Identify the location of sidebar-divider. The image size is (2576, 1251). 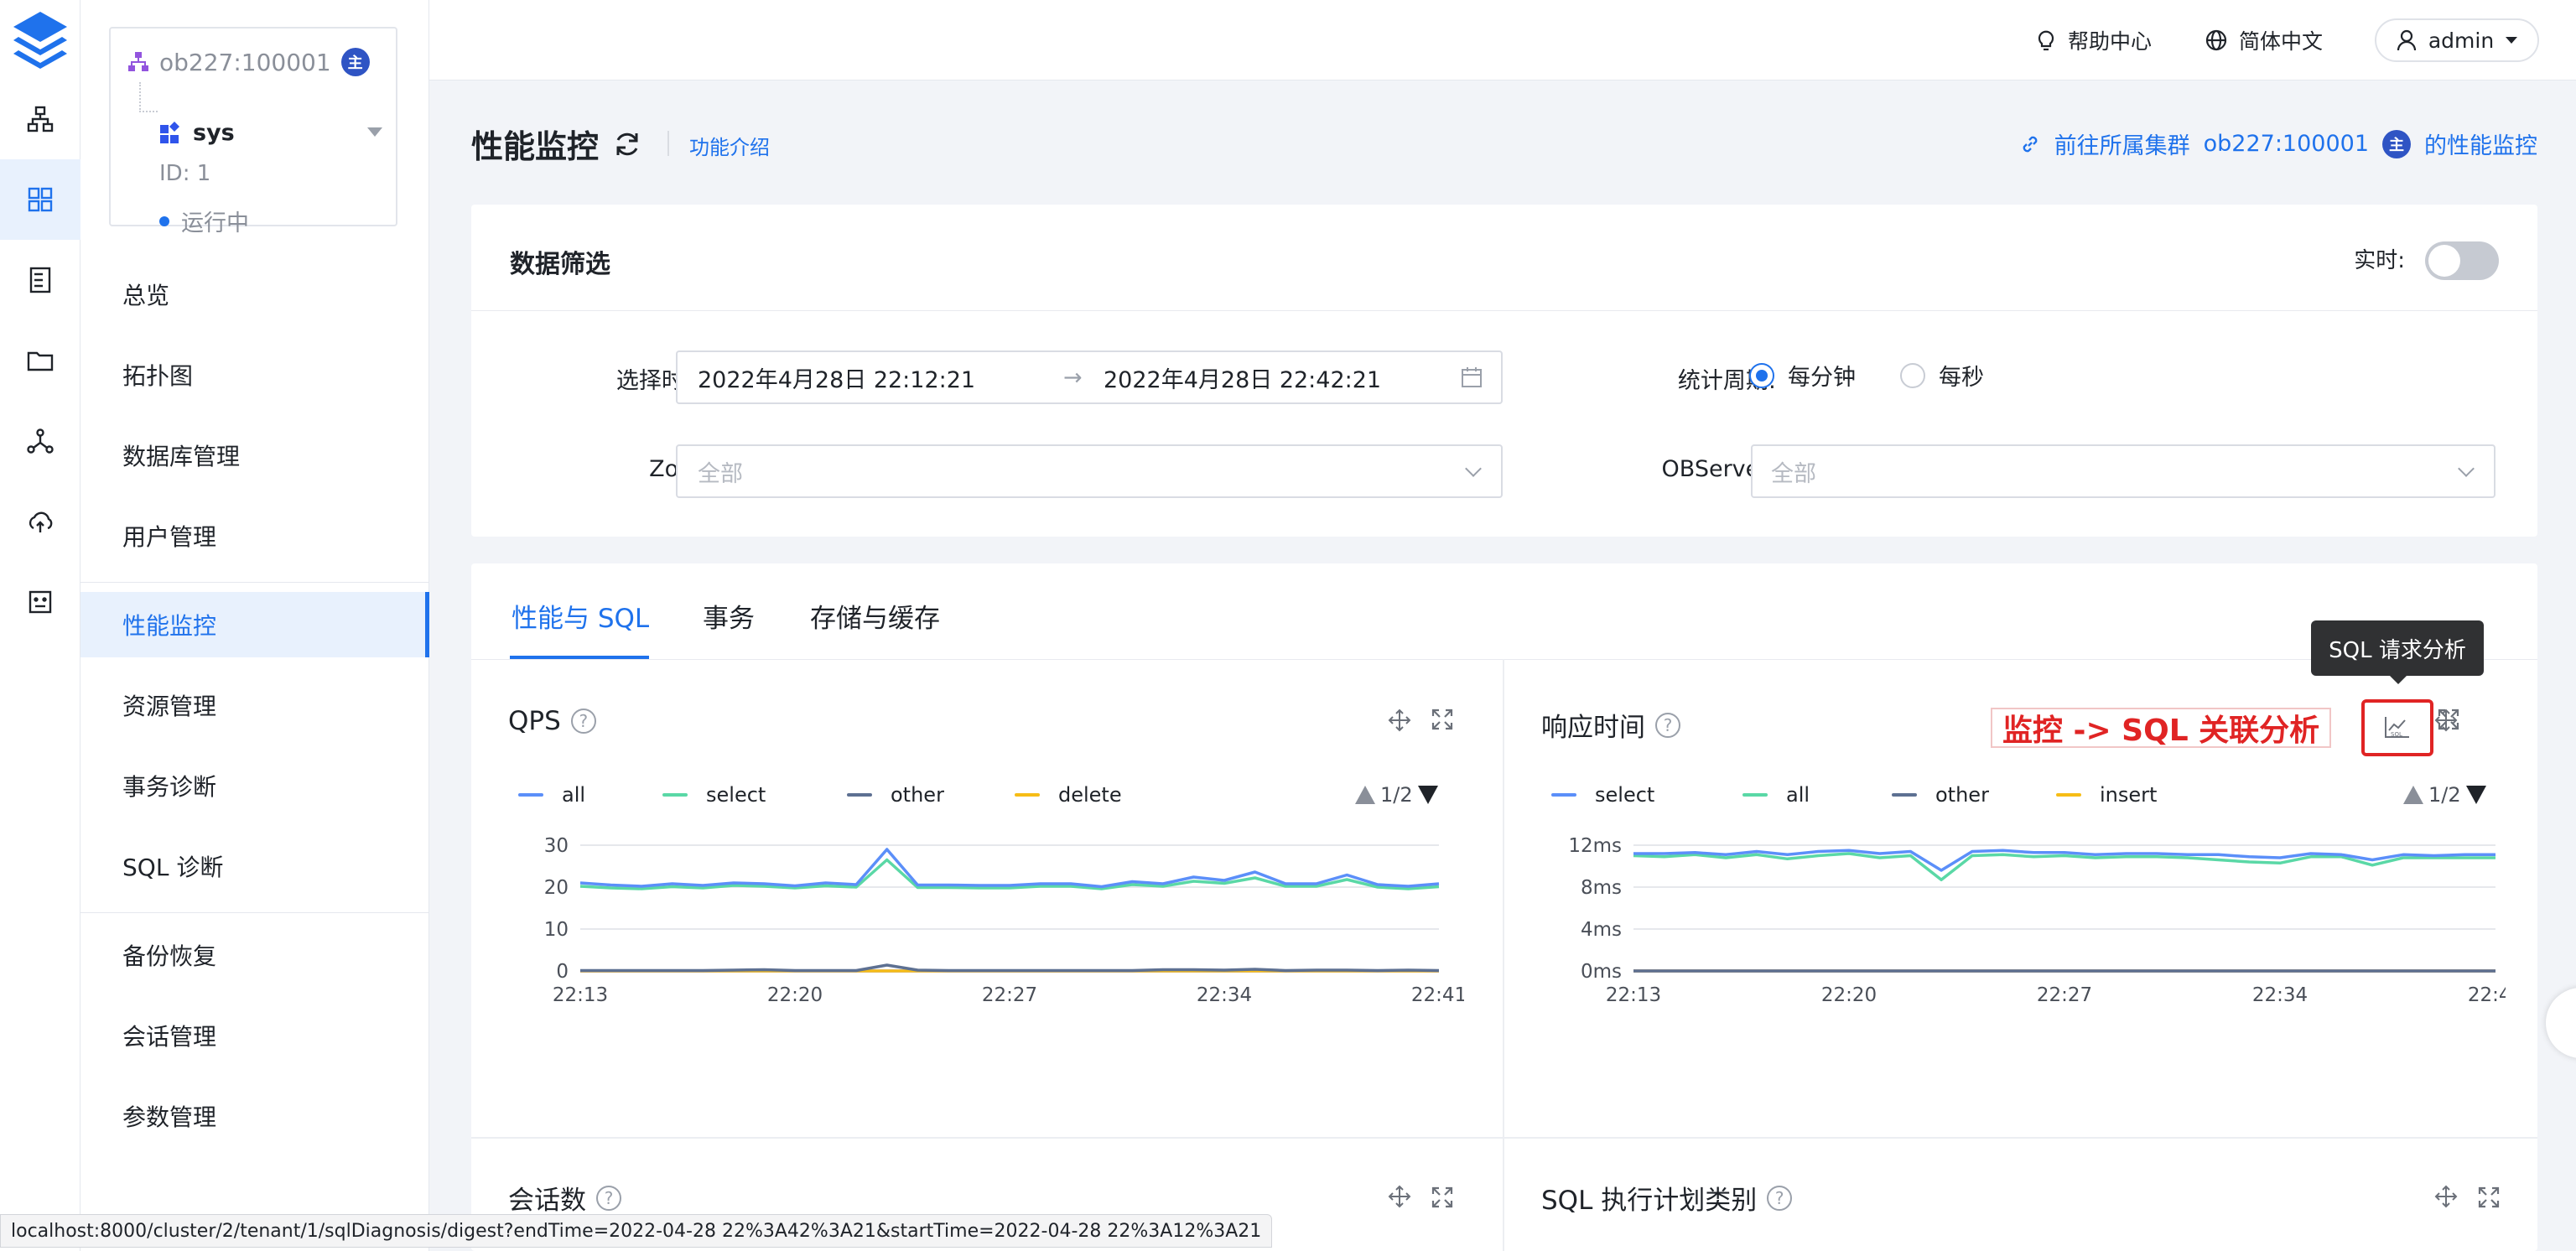
(254, 582).